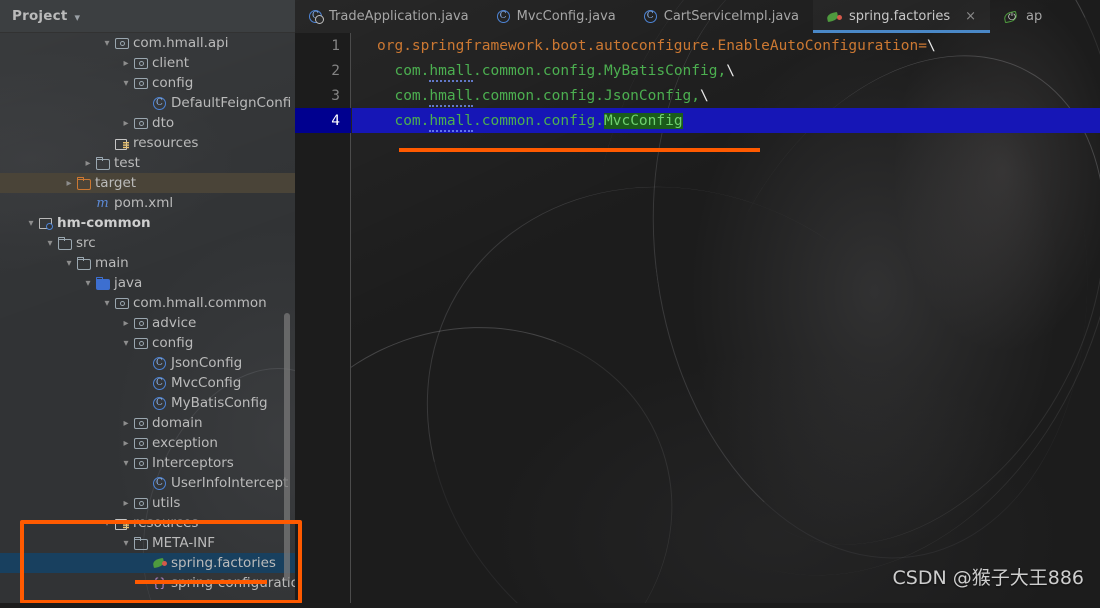 Image resolution: width=1100 pixels, height=608 pixels. Describe the element at coordinates (230, 483) in the screenshot. I see `tree-item-label: UserInfoIntercept` at that location.